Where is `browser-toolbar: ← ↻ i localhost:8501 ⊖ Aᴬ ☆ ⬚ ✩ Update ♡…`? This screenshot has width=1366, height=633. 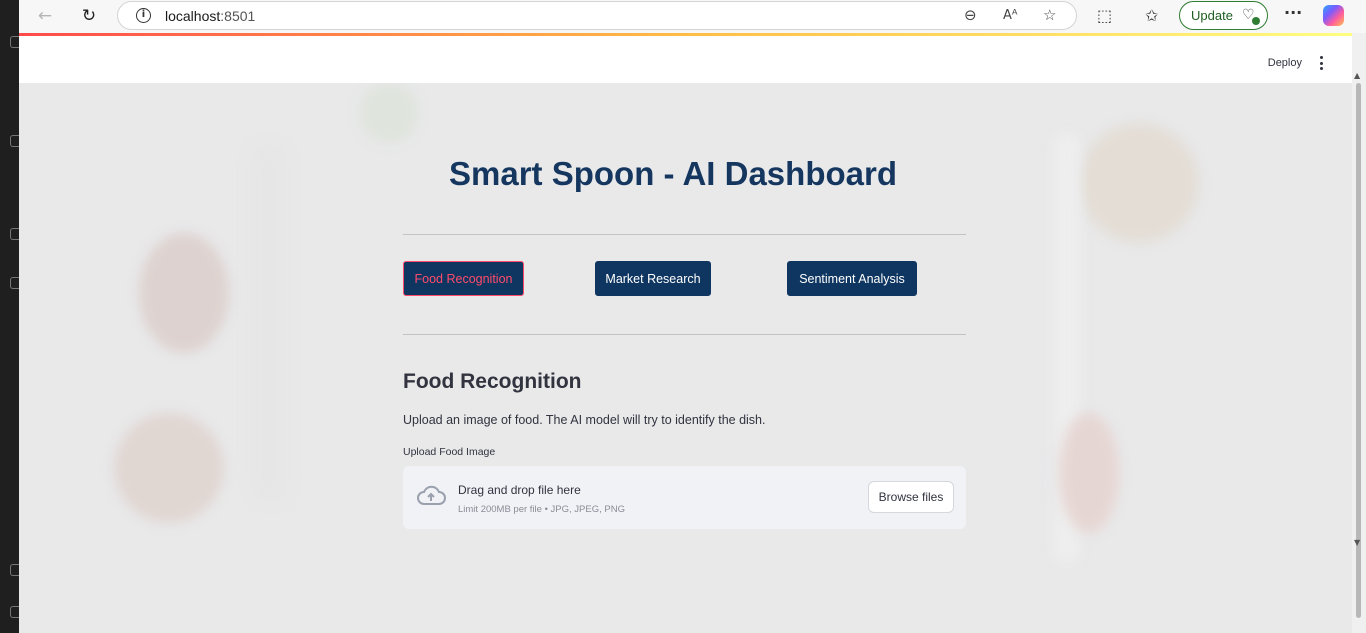 browser-toolbar: ← ↻ i localhost:8501 ⊖ Aᴬ ☆ ⬚ ✩ Update ♡… is located at coordinates (692, 16).